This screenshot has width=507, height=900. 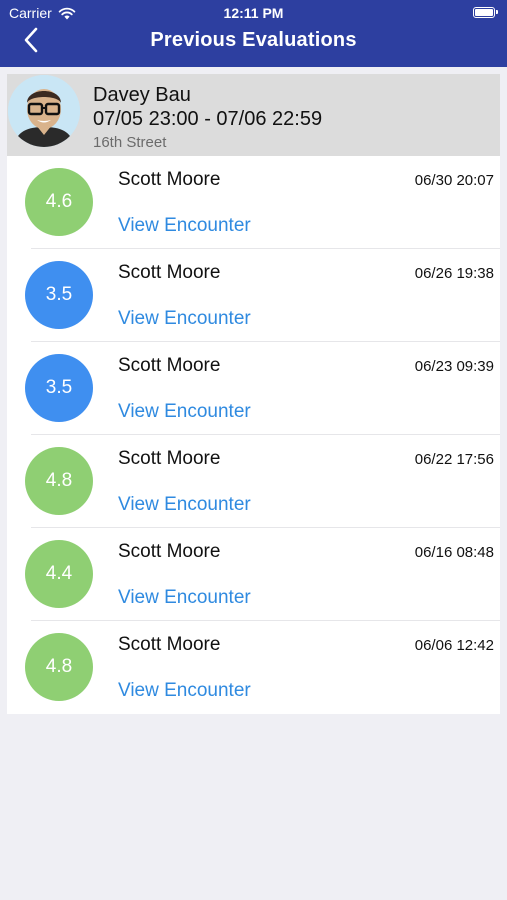 I want to click on evaluation-date: 06/30 20:07, so click(x=454, y=180).